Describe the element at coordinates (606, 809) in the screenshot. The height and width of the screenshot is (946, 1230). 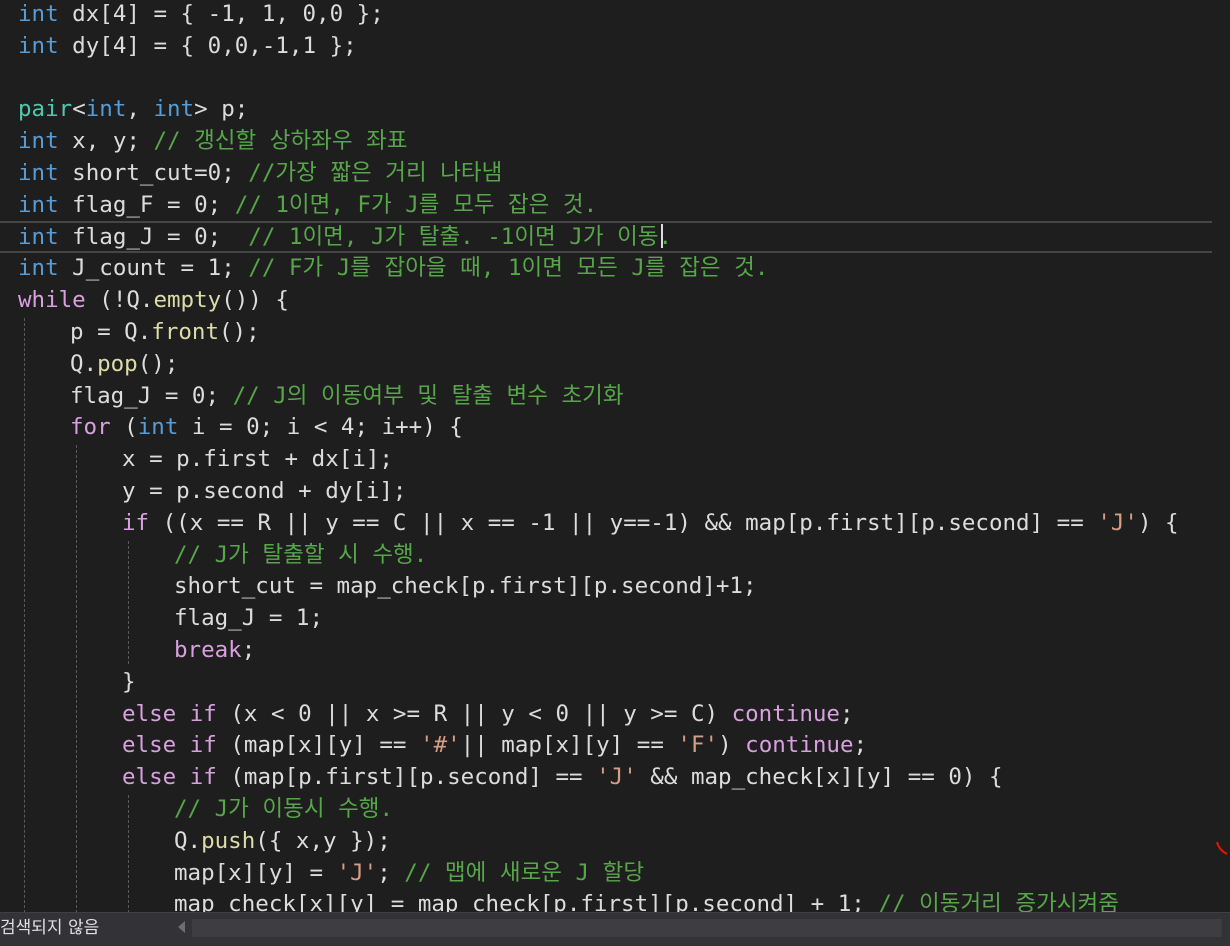
I see `code-line: // J가 이동시 수행.` at that location.